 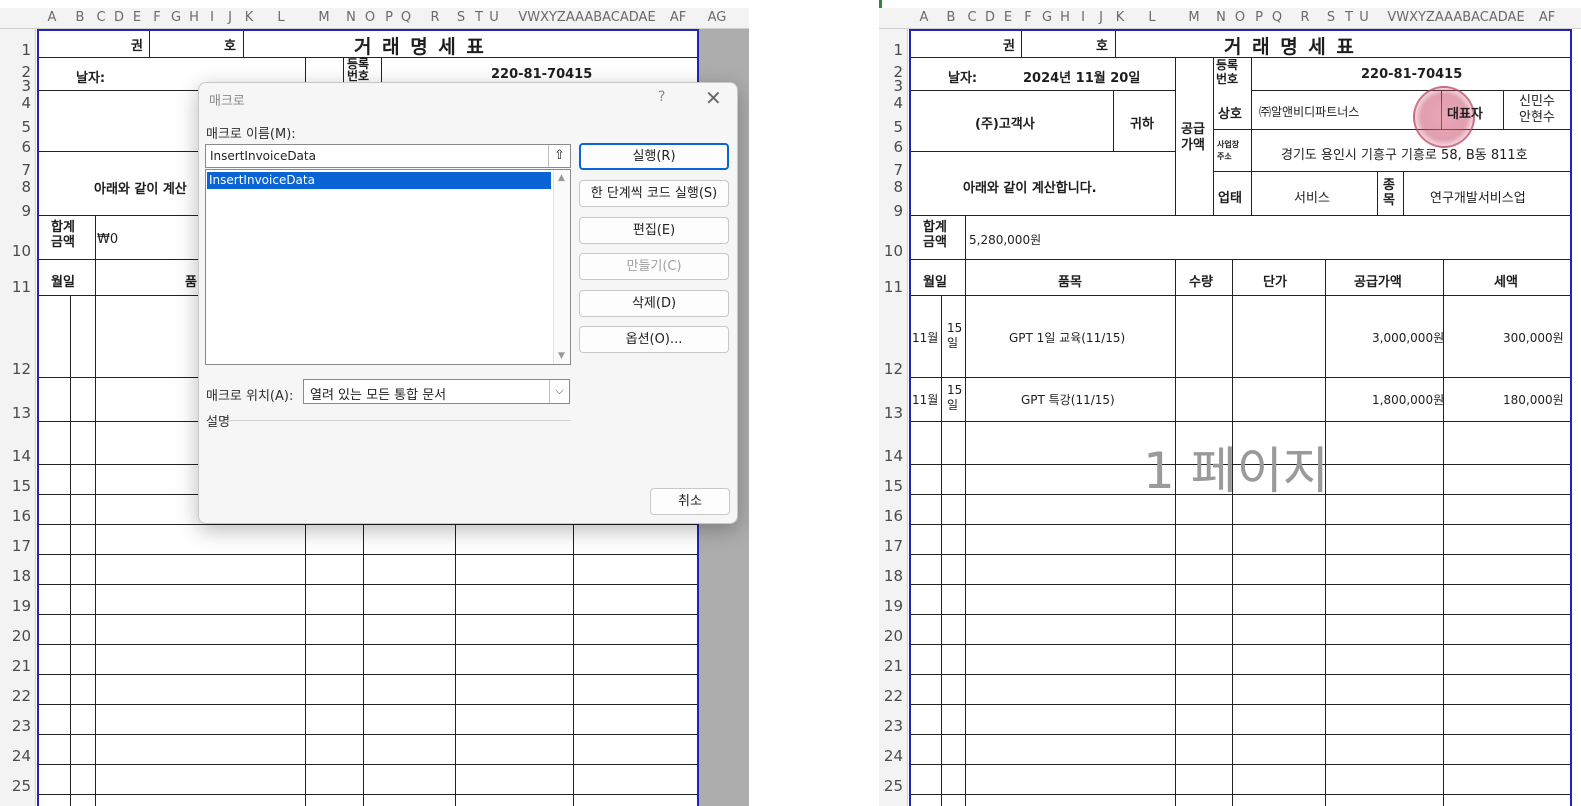 I want to click on row-header-21: 21, so click(x=21, y=666).